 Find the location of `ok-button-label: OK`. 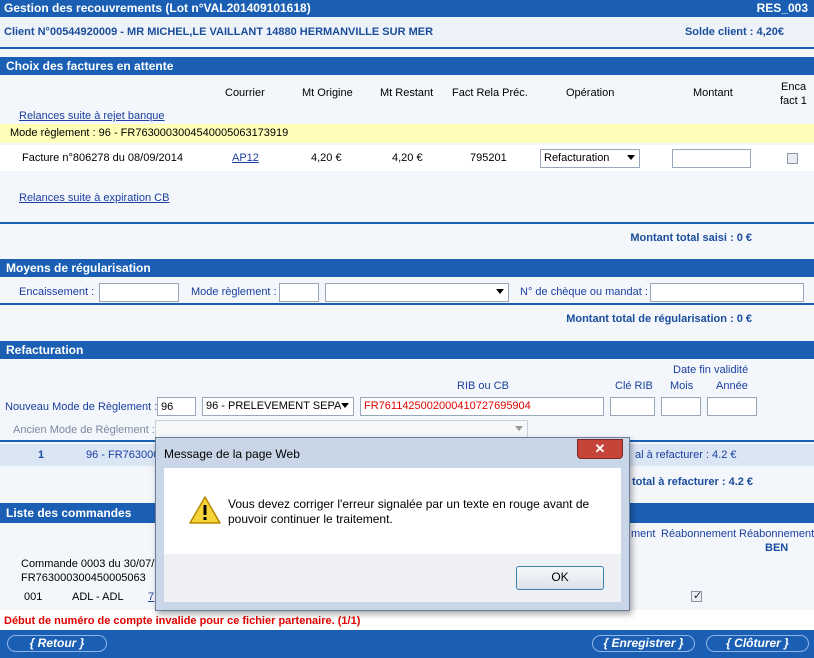

ok-button-label: OK is located at coordinates (560, 577).